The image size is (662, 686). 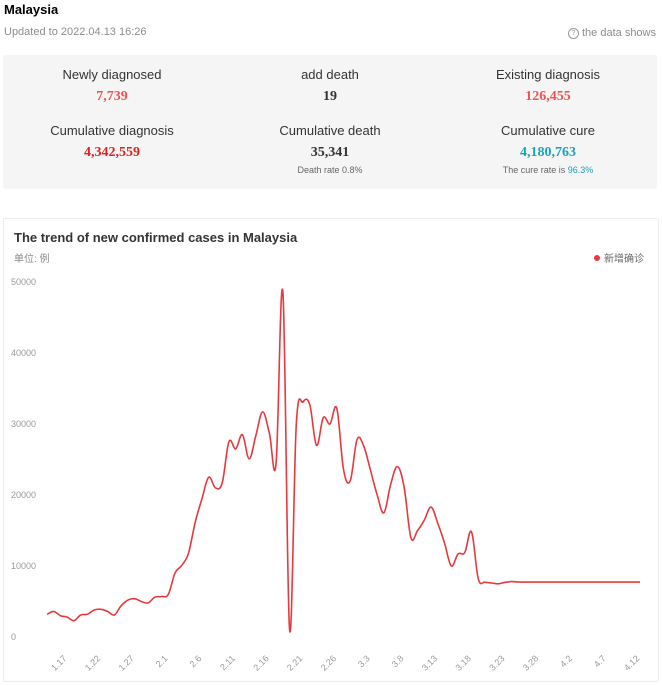 What do you see at coordinates (398, 661) in the screenshot?
I see `x-tick-label: 3.8` at bounding box center [398, 661].